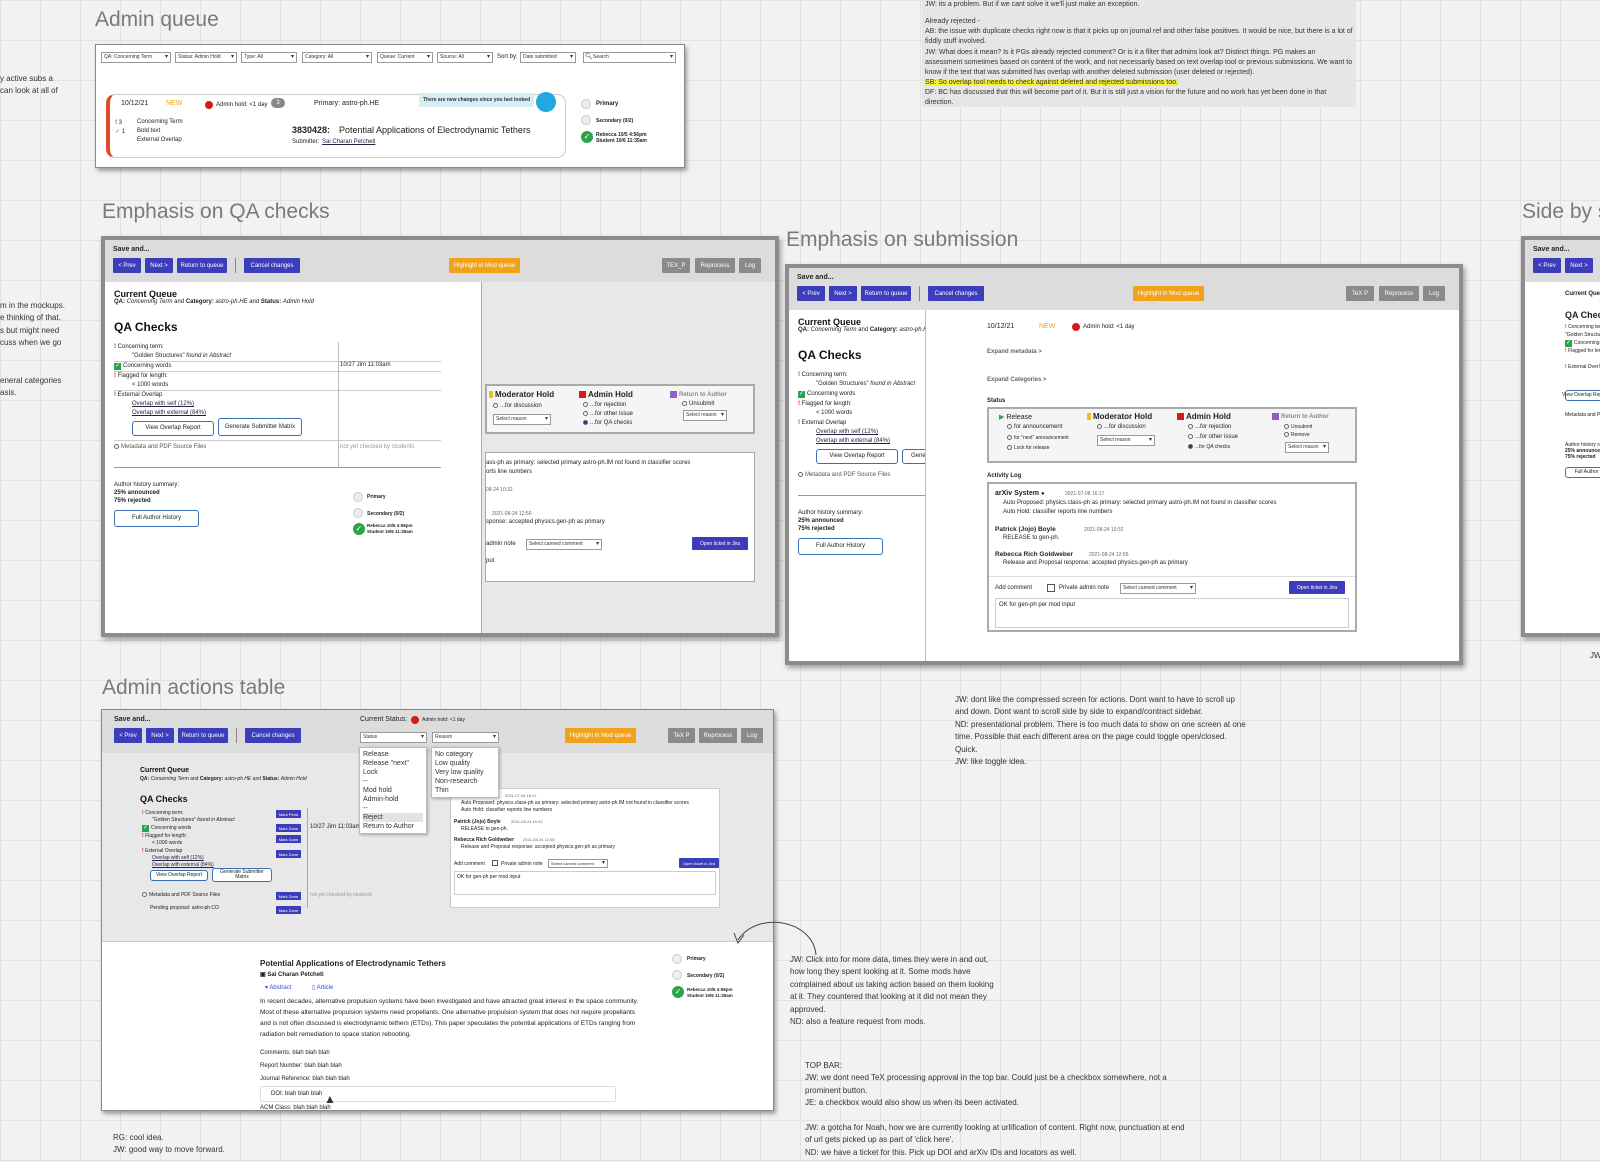  What do you see at coordinates (1017, 380) in the screenshot?
I see `expand-categories-link: Expand Categories >` at bounding box center [1017, 380].